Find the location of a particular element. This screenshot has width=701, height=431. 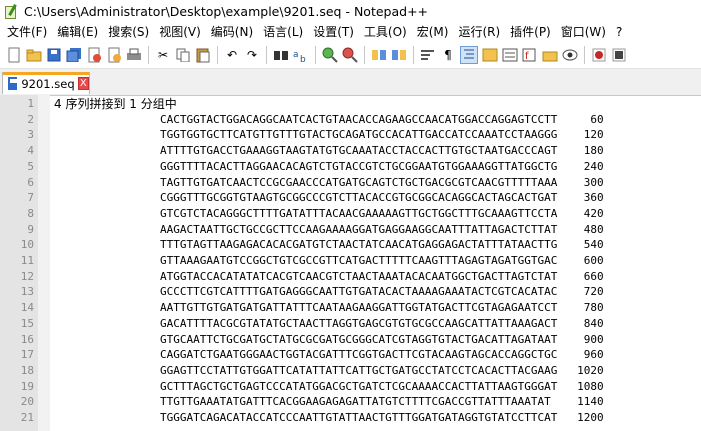

menu-item-11: 窗口(W) is located at coordinates (583, 32).